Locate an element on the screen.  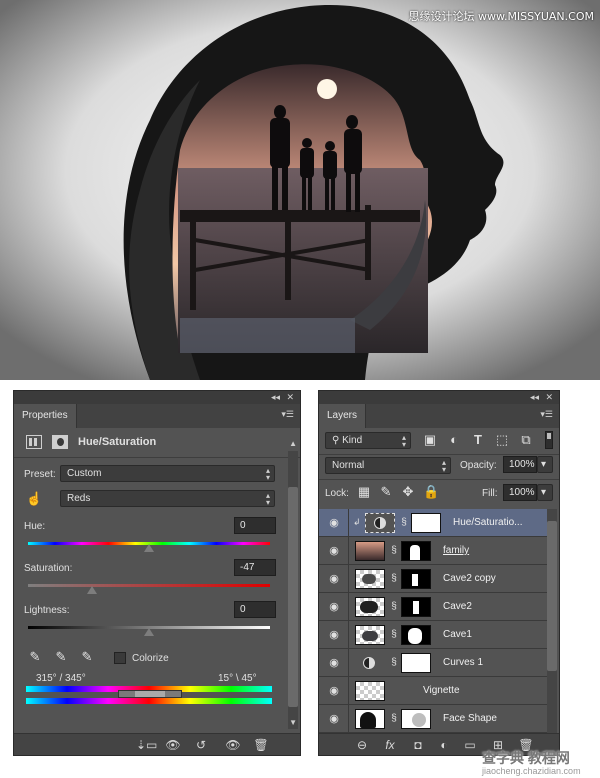
link-layers-icon: ⊖ is located at coordinates (362, 745).